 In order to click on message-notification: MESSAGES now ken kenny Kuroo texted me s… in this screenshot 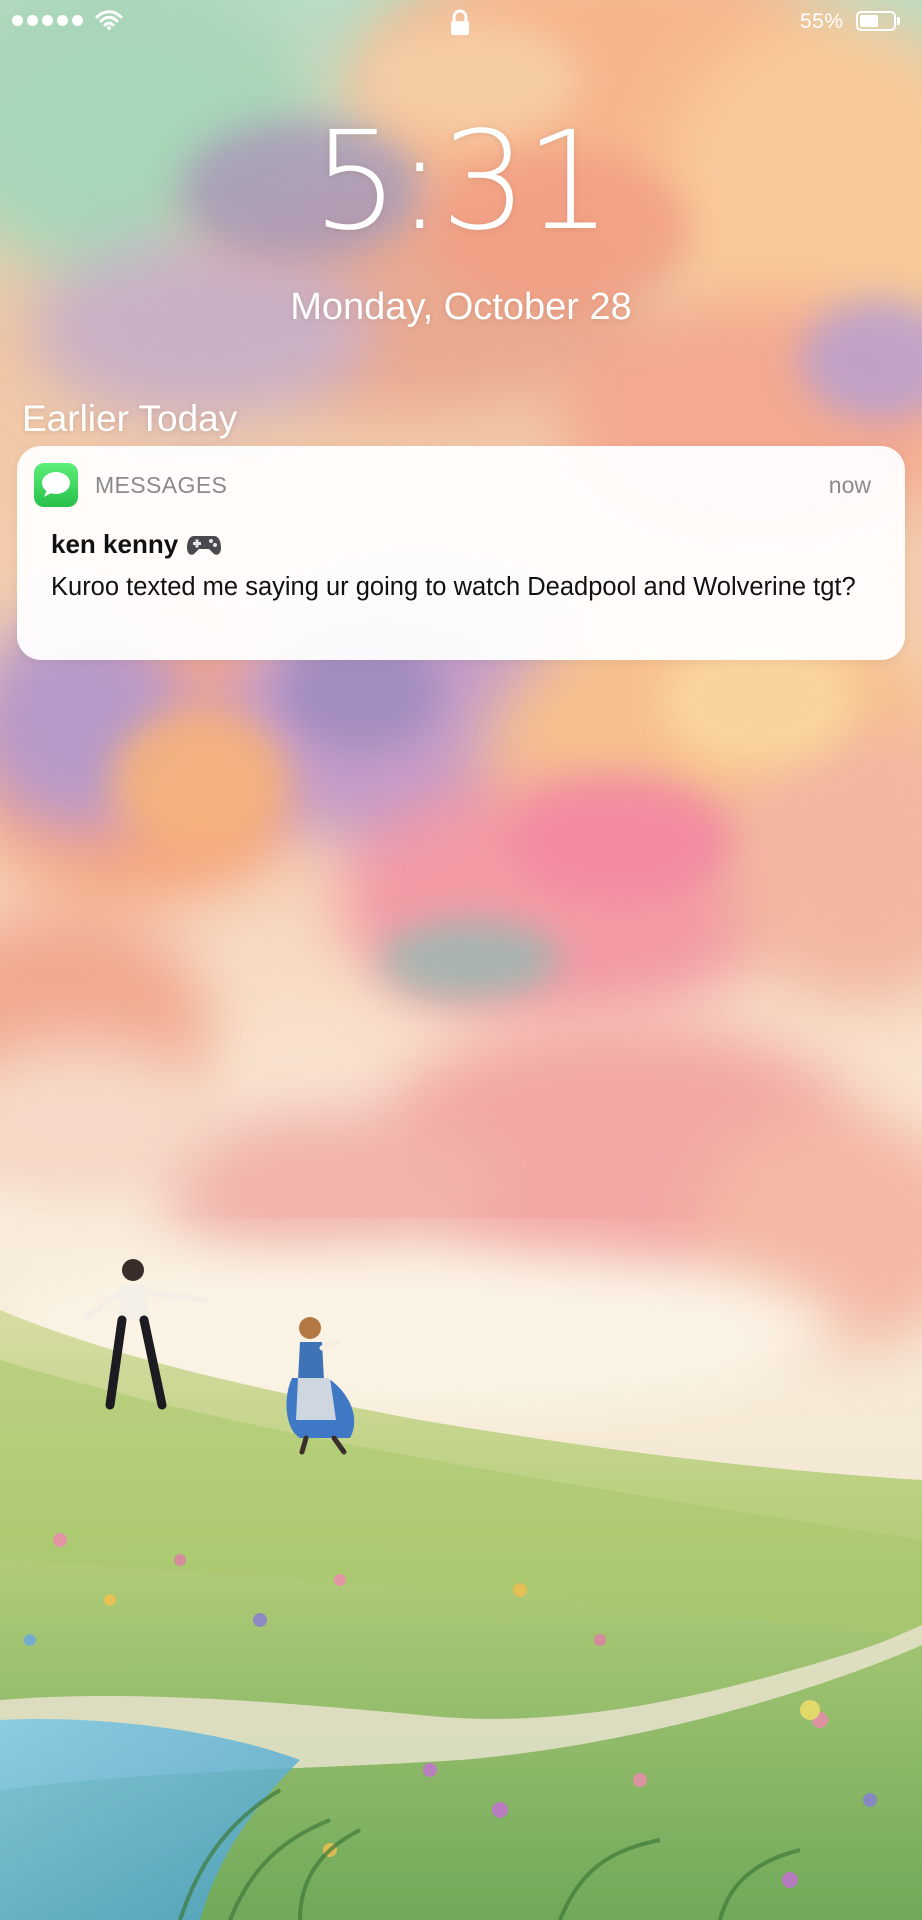, I will do `click(461, 553)`.